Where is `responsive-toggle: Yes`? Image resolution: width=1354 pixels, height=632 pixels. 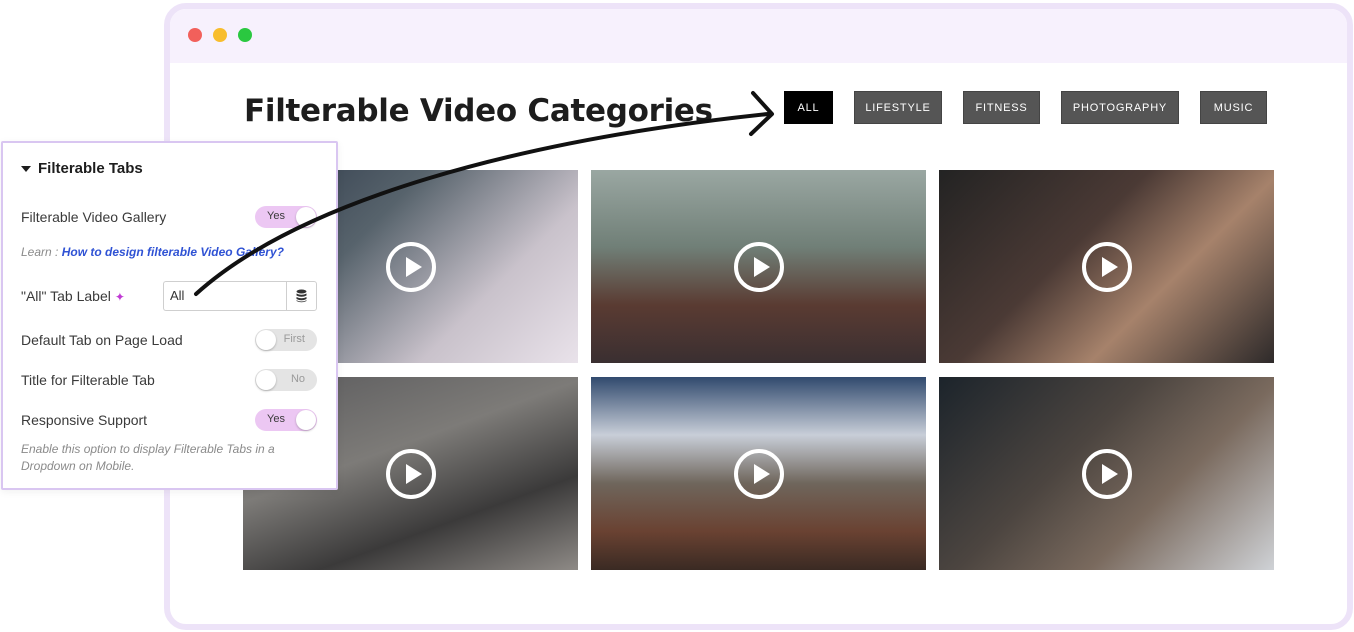
responsive-toggle: Yes is located at coordinates (286, 420).